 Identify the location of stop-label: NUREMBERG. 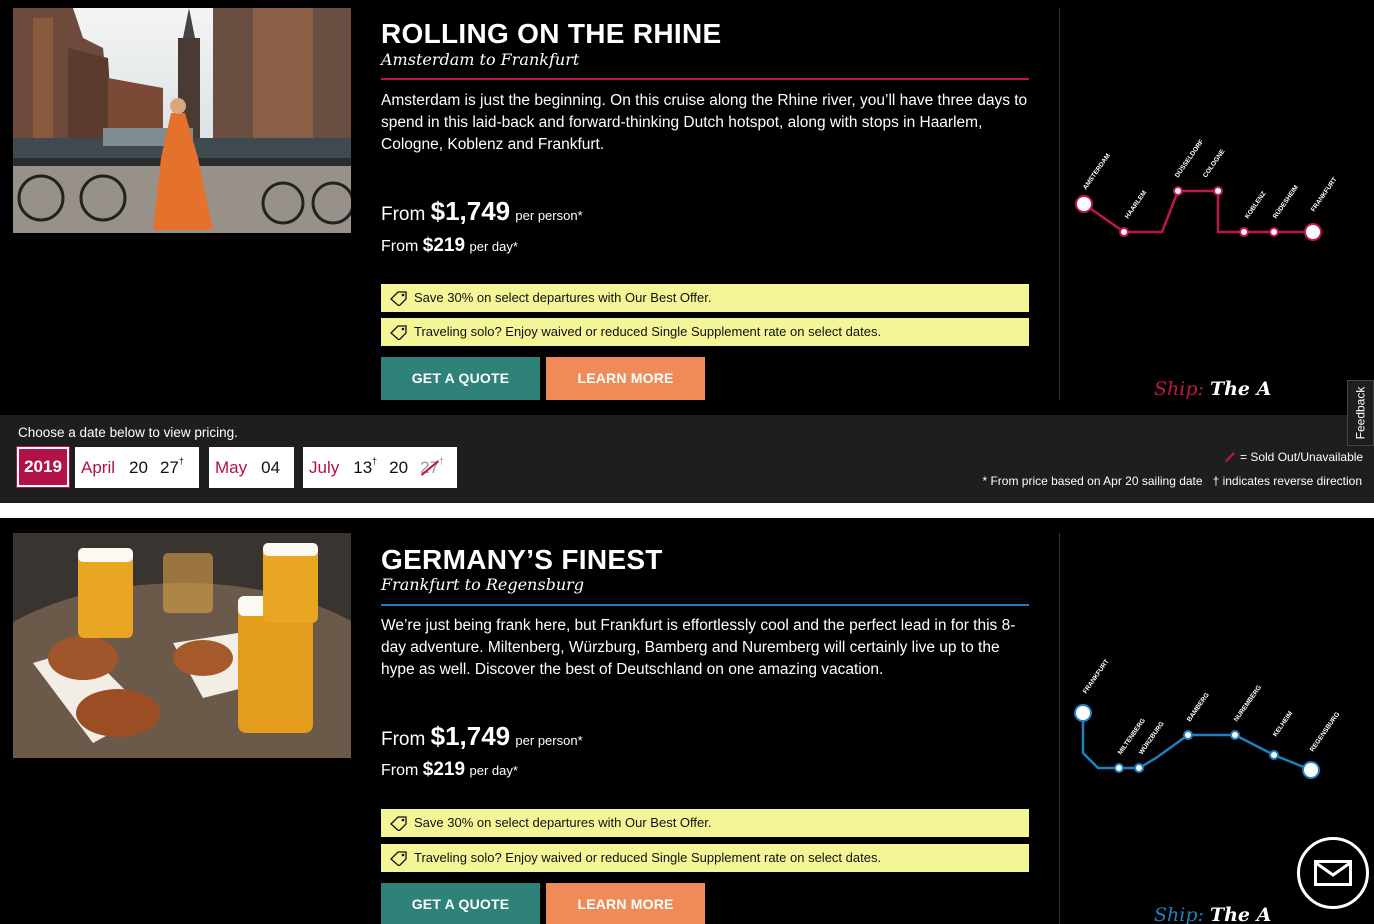
(1248, 703).